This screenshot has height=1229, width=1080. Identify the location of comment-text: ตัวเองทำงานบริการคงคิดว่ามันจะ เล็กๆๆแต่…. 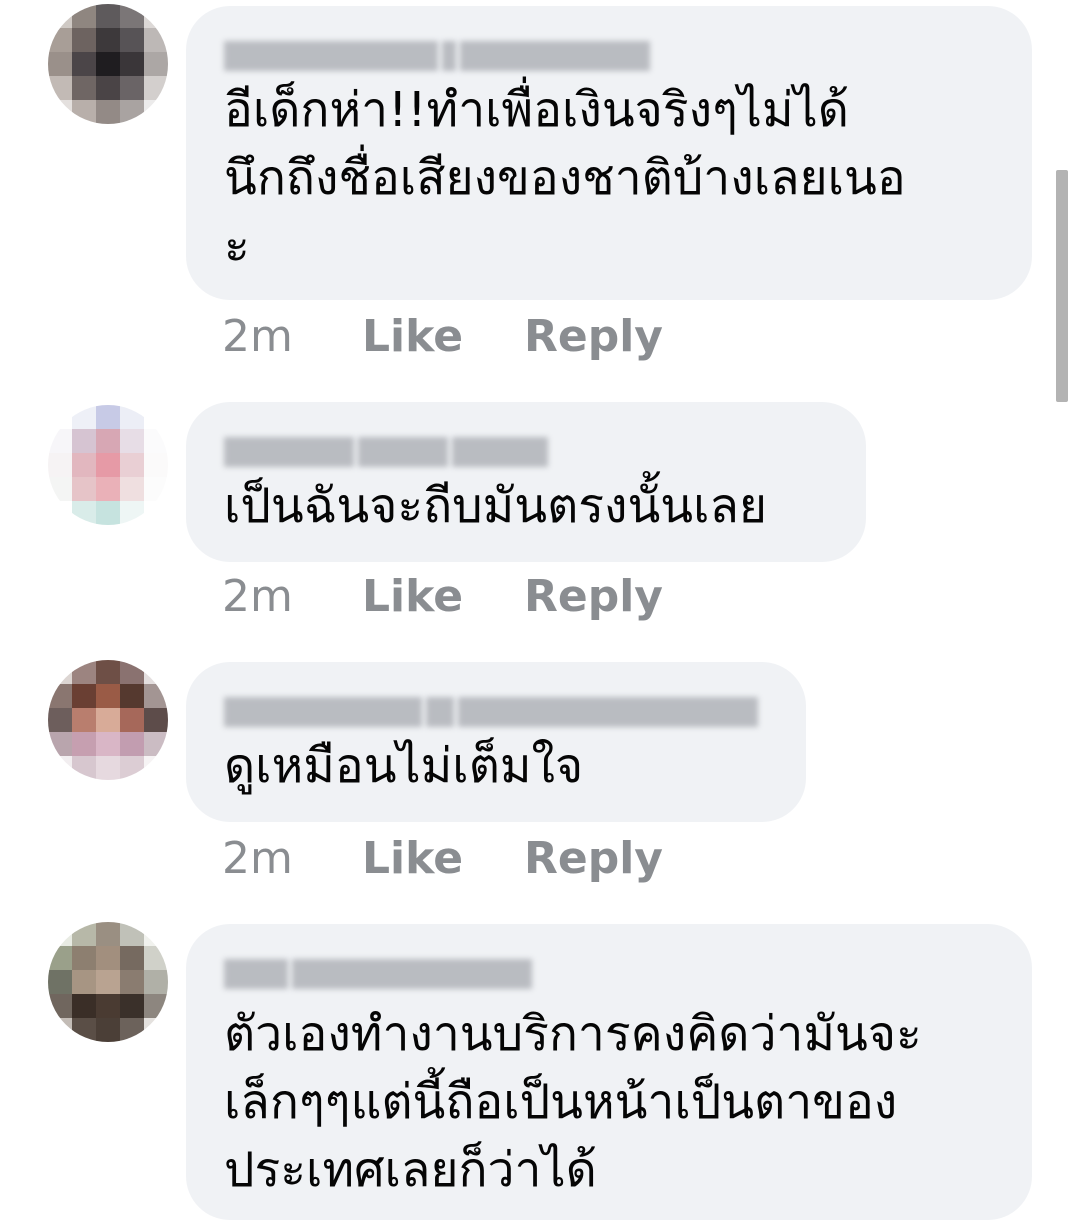
(573, 1102).